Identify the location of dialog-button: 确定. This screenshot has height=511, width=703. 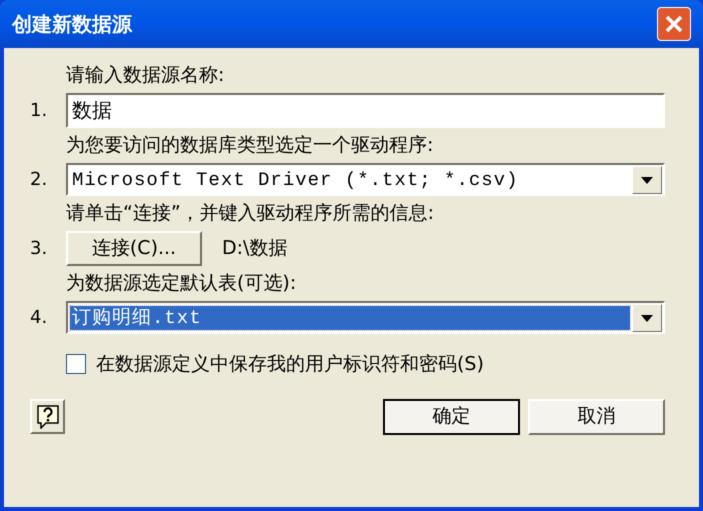
(451, 416).